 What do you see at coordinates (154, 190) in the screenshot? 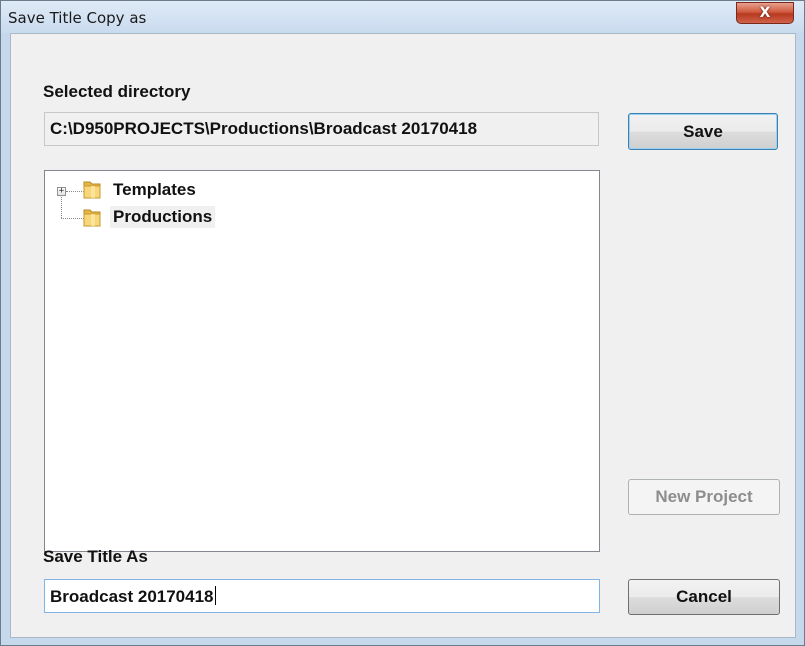
I see `tree-item-templates: Templates` at bounding box center [154, 190].